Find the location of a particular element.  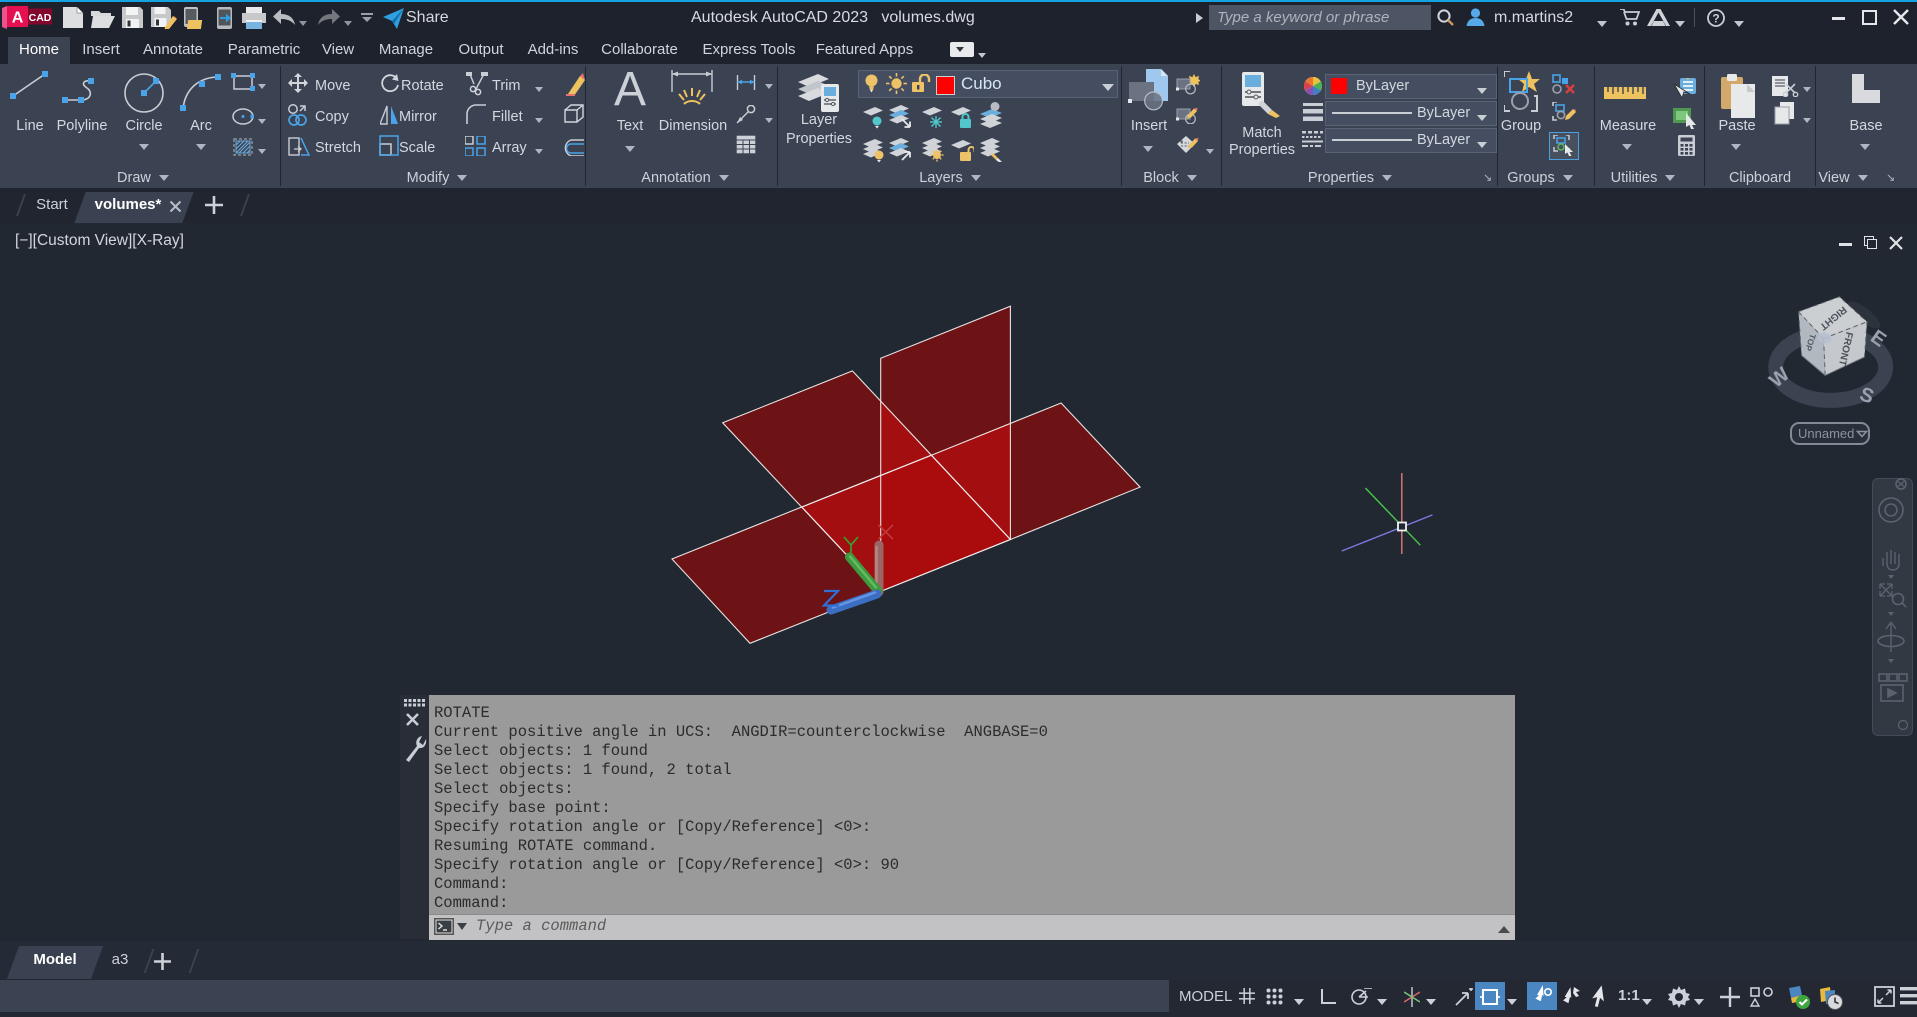

svg-text: CAD is located at coordinates (40, 18).